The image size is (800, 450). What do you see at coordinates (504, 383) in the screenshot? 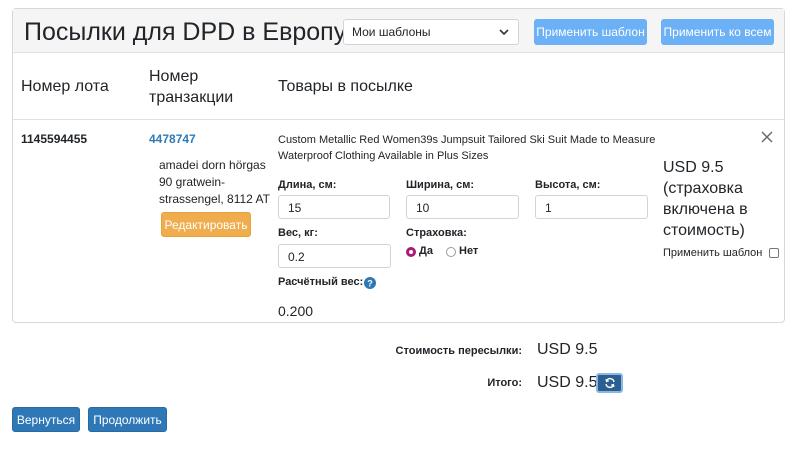
I see `total-label: Итого:` at bounding box center [504, 383].